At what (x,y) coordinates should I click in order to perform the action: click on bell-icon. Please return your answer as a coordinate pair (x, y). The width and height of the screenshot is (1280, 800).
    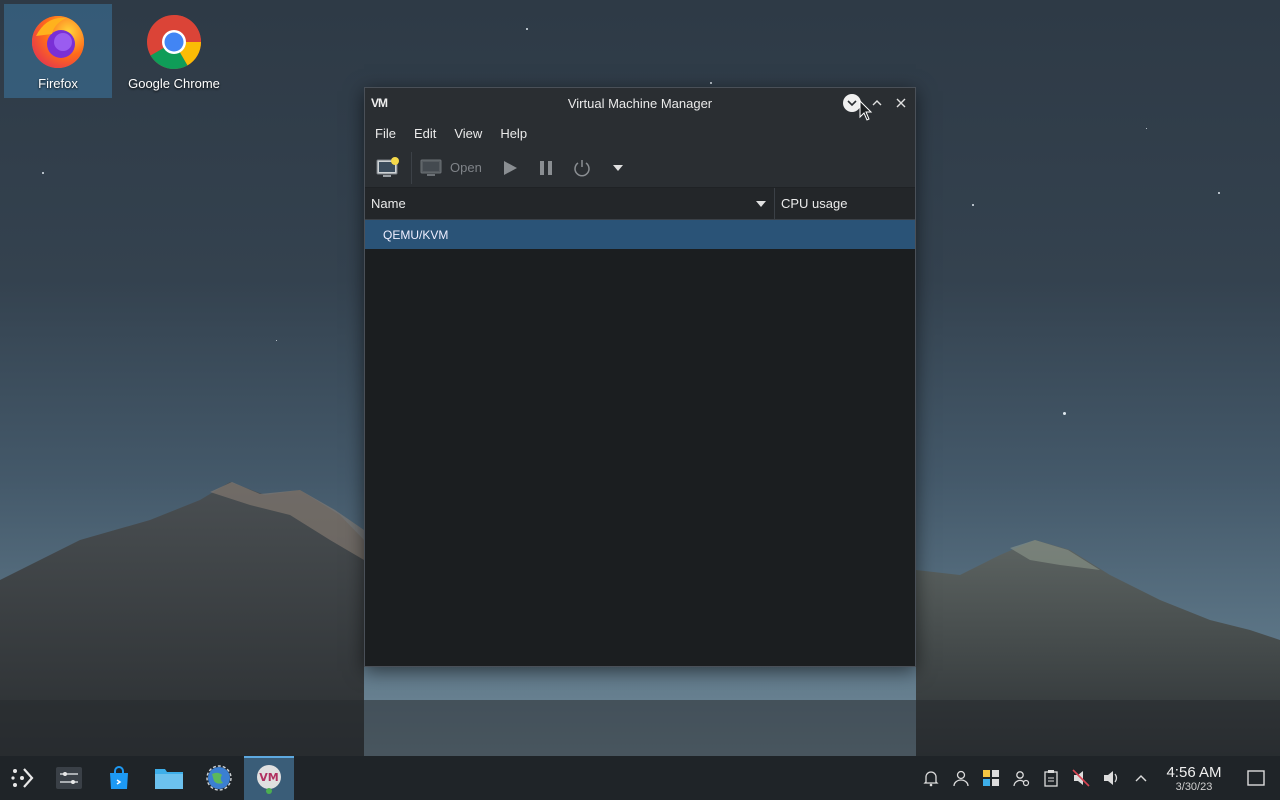
    Looking at the image, I should click on (931, 779).